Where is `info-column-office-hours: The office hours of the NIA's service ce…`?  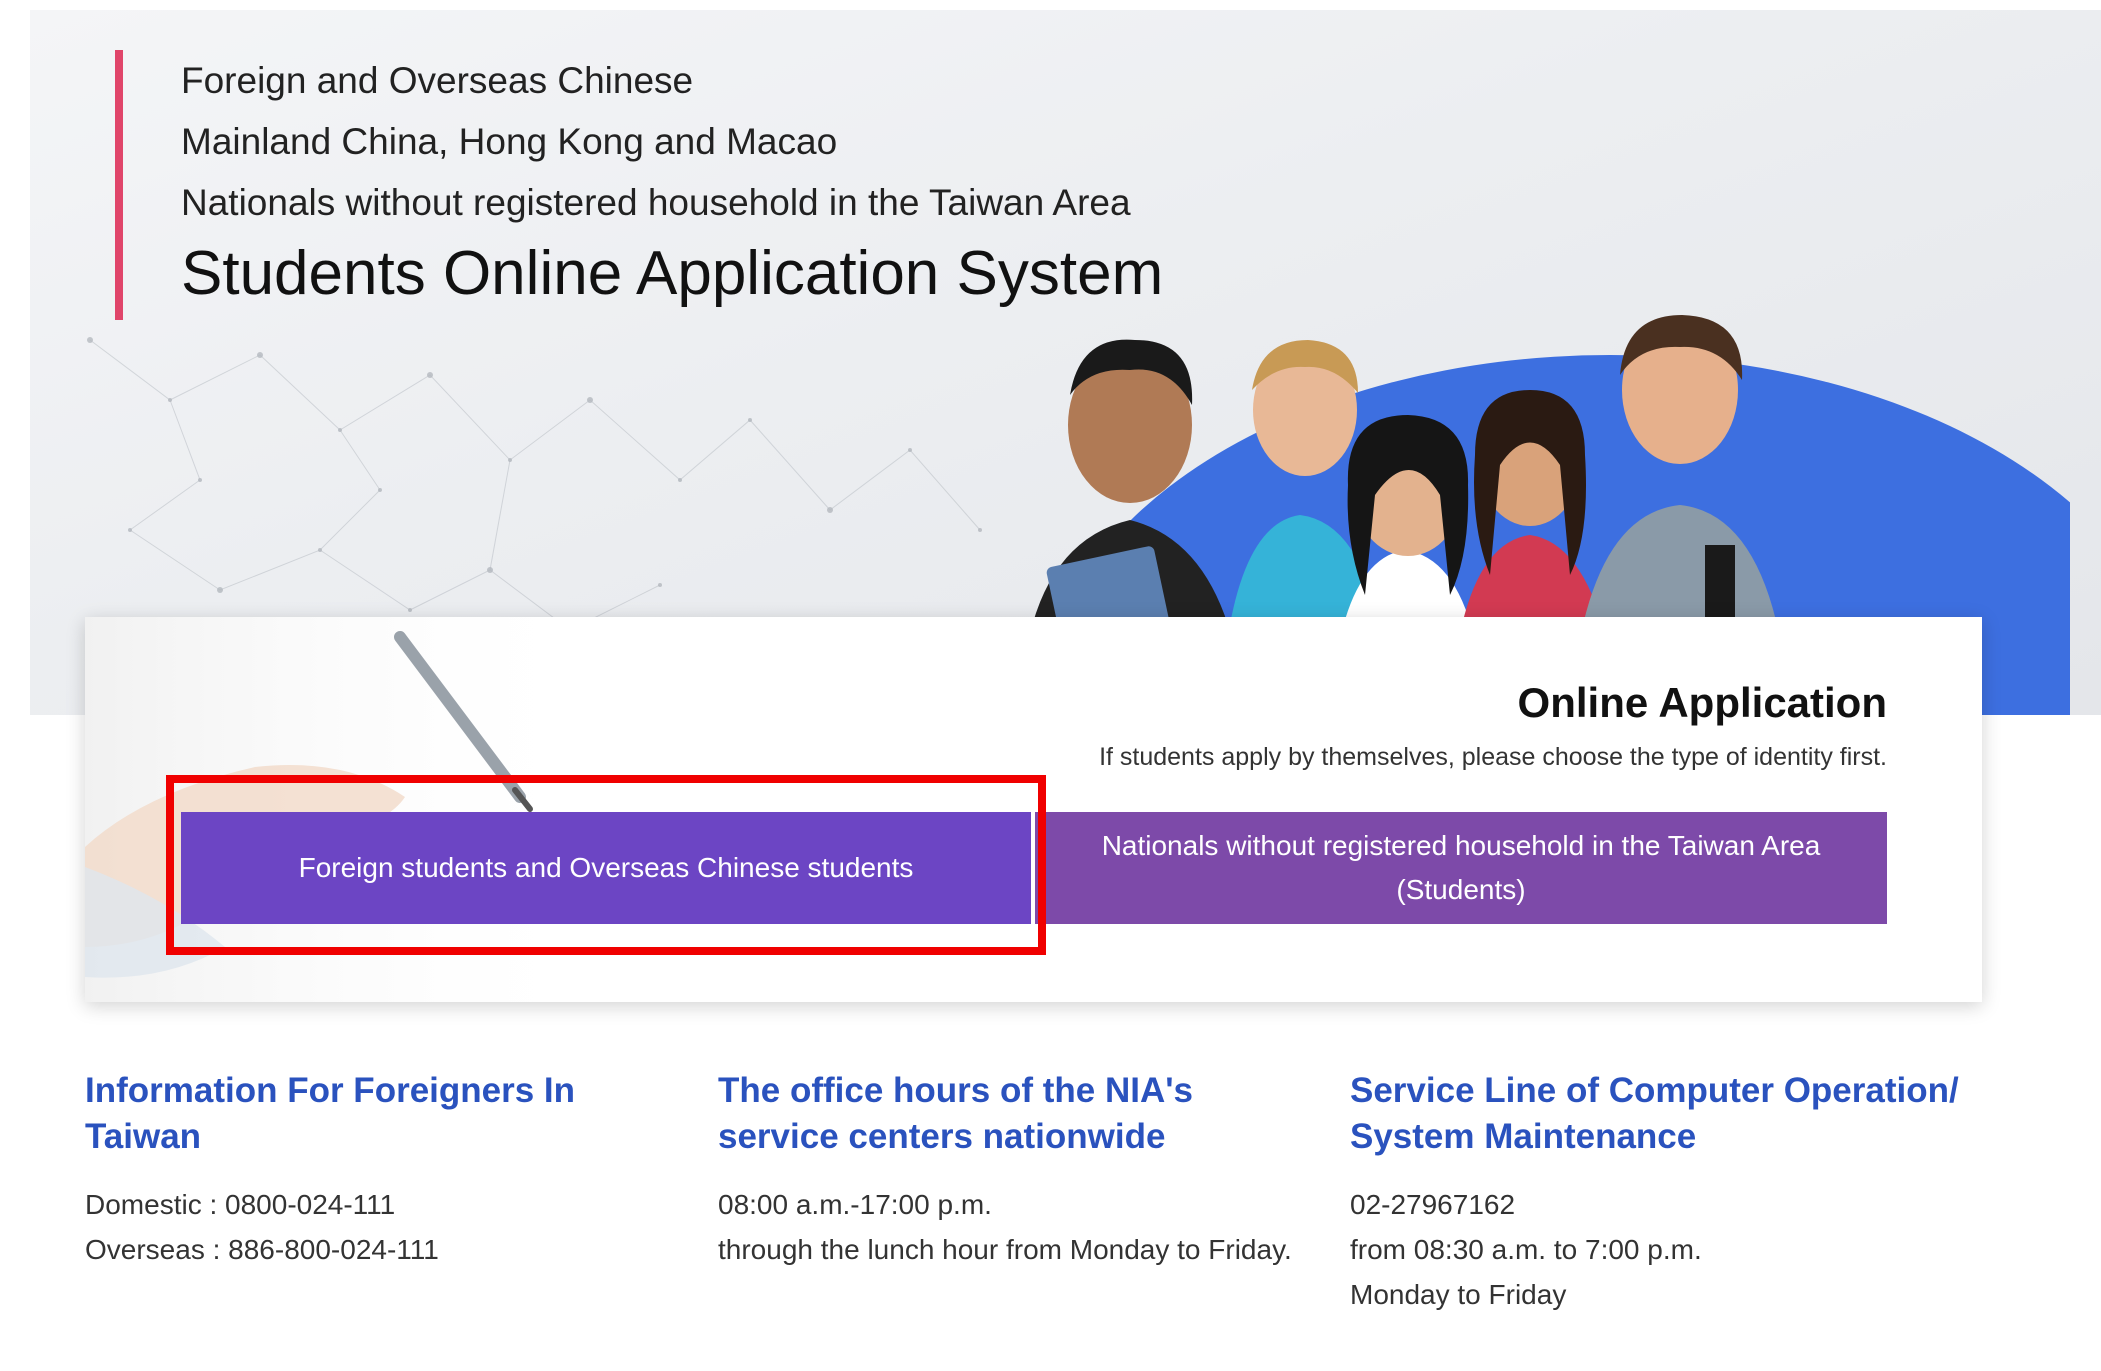 info-column-office-hours: The office hours of the NIA's service ce… is located at coordinates (1008, 1170).